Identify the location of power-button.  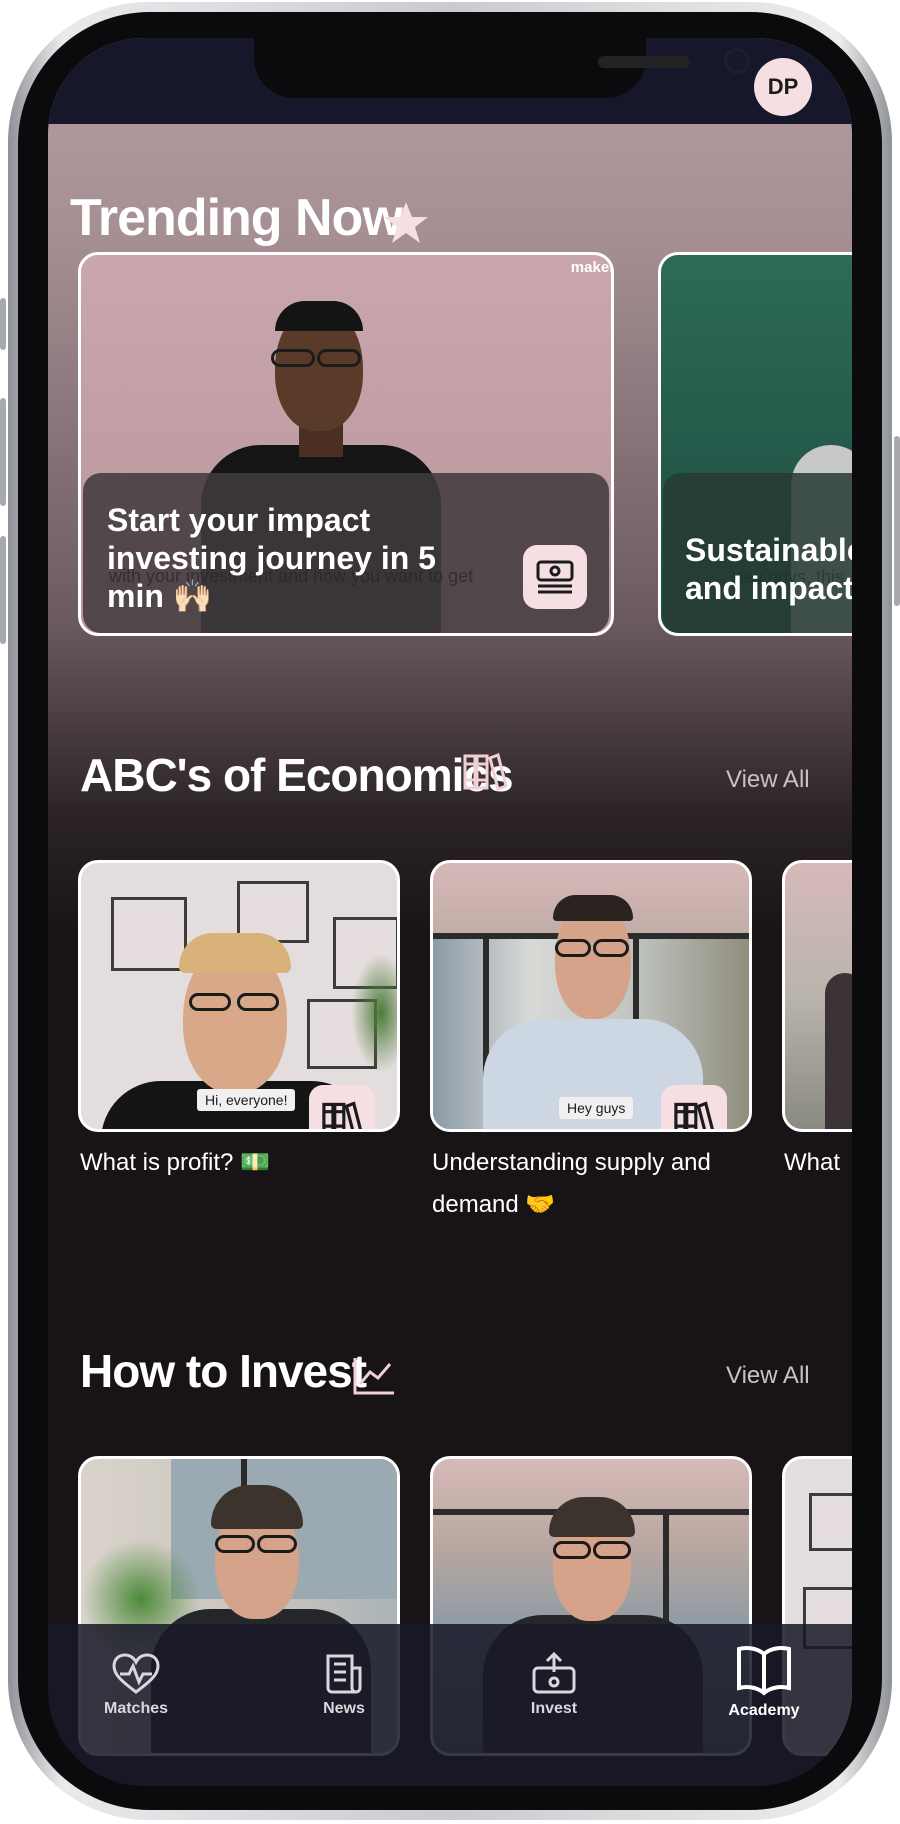
(897, 521).